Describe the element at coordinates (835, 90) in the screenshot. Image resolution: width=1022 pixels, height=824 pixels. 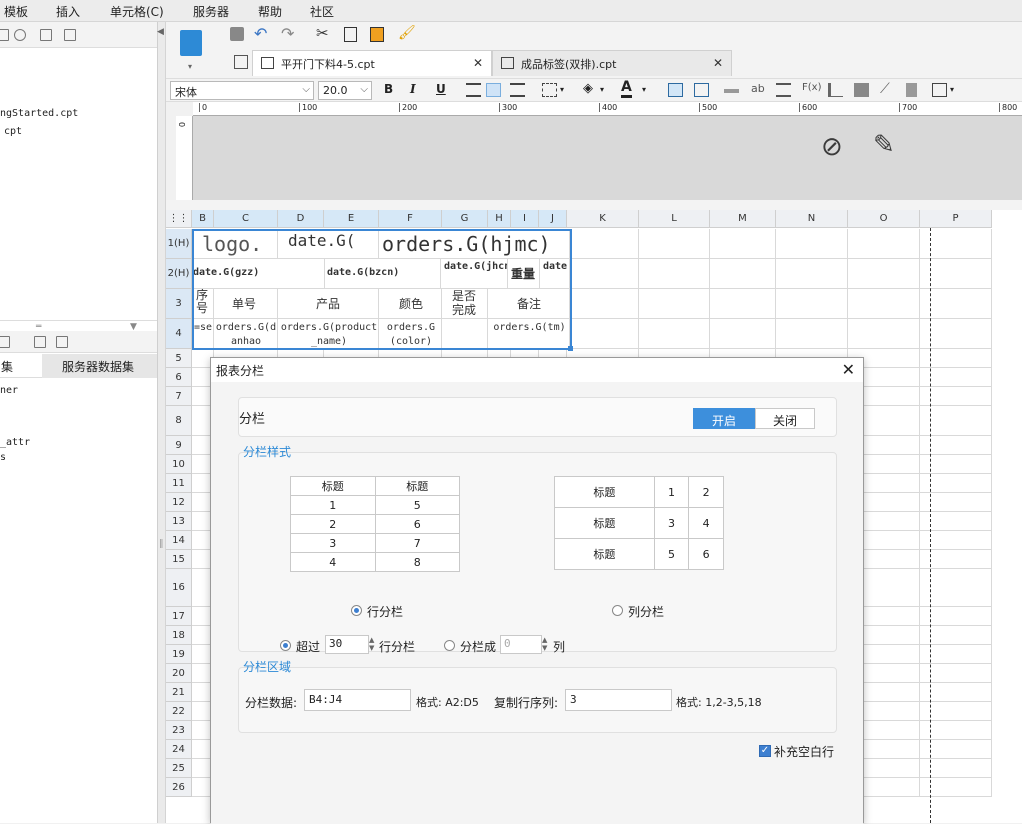
I see `chart-icon` at that location.